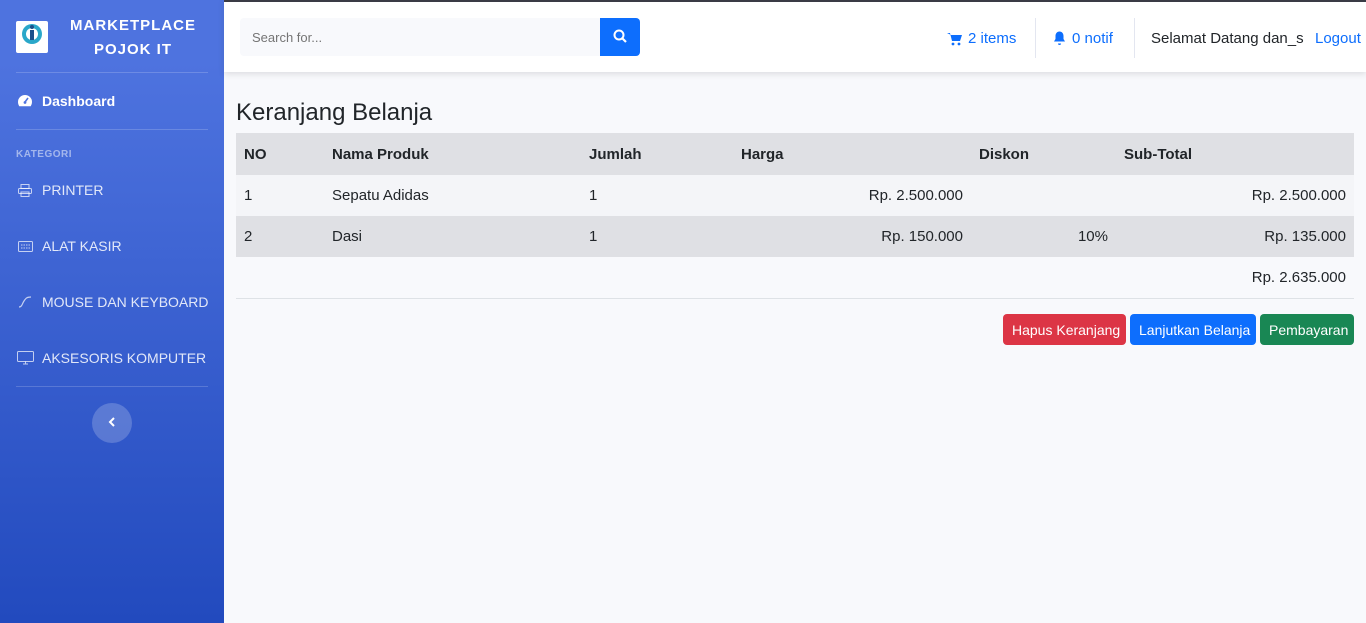  What do you see at coordinates (1235, 278) in the screenshot?
I see `cell-total: Rp. 2.635.000` at bounding box center [1235, 278].